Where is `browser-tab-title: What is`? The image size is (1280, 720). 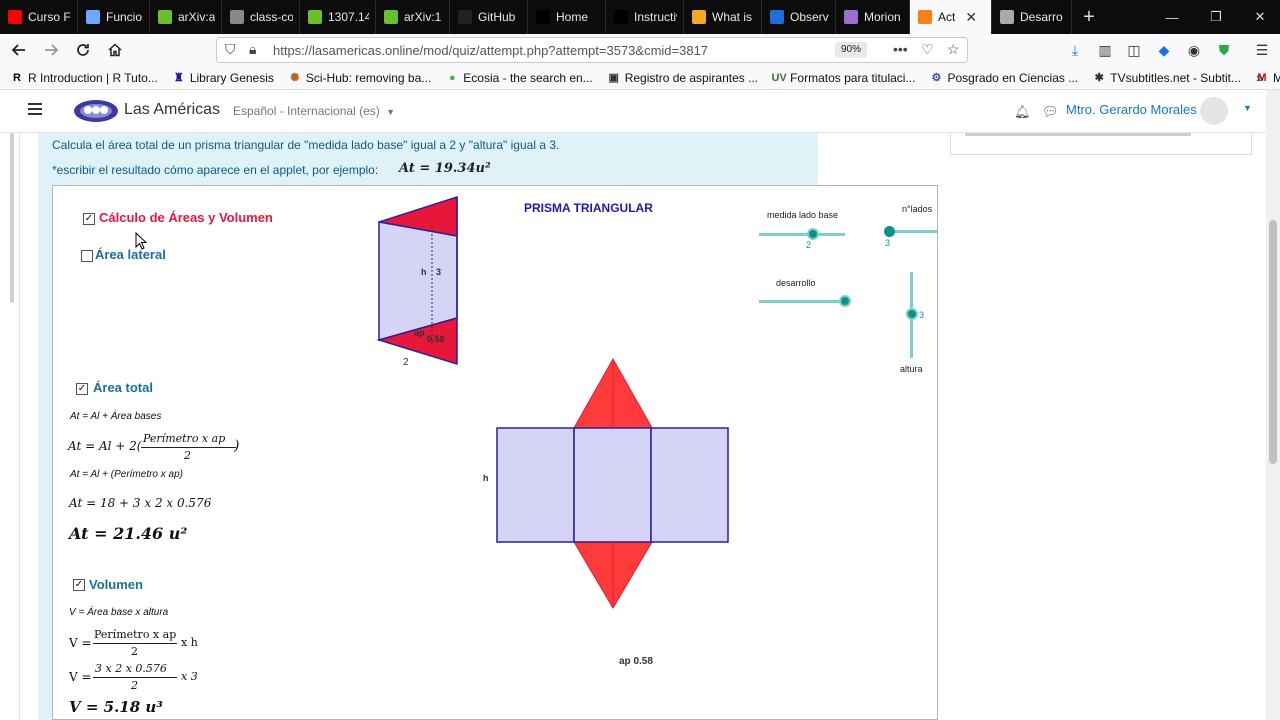 browser-tab-title: What is is located at coordinates (732, 17).